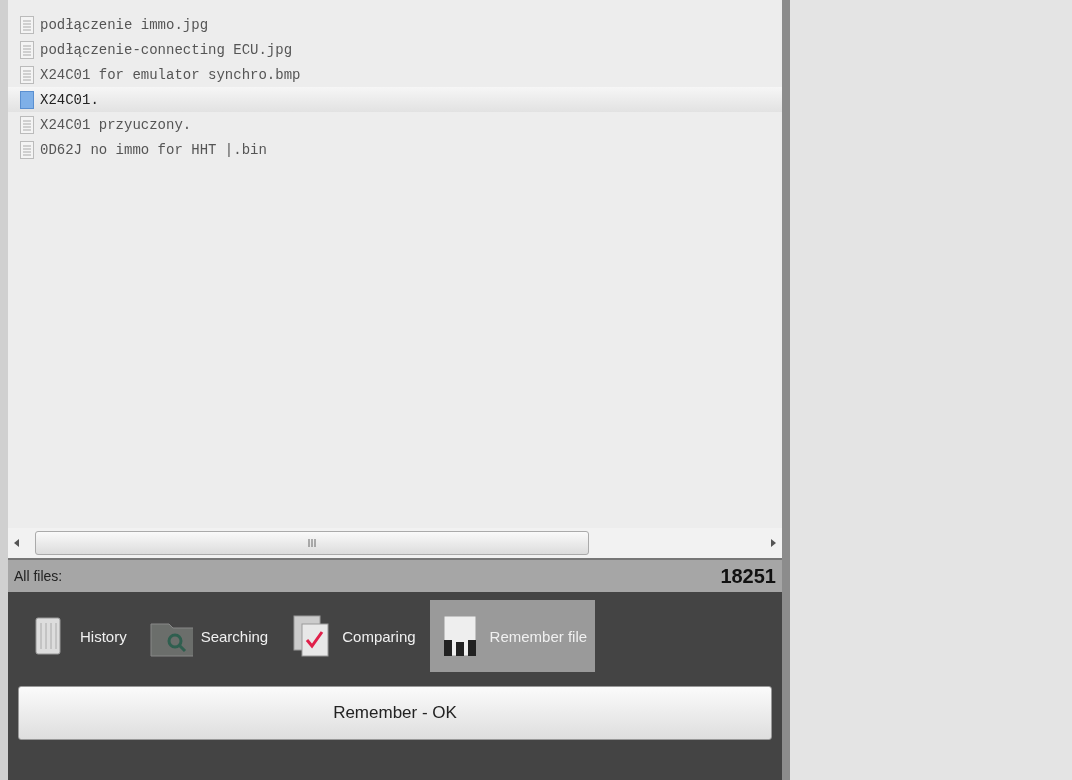  Describe the element at coordinates (395, 74) in the screenshot. I see `file-row: X24C01 for emulator synchro.bmp` at that location.